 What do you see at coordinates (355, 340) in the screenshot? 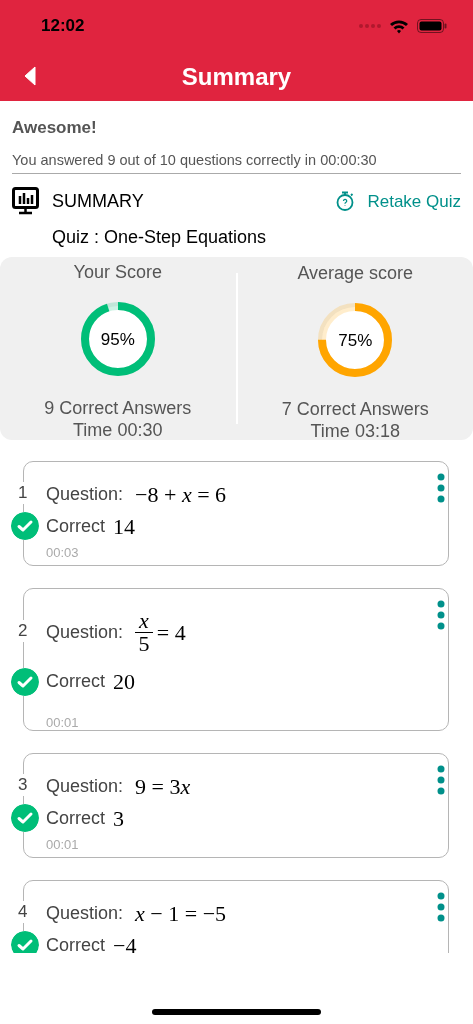
I see `score-percent: 75%` at bounding box center [355, 340].